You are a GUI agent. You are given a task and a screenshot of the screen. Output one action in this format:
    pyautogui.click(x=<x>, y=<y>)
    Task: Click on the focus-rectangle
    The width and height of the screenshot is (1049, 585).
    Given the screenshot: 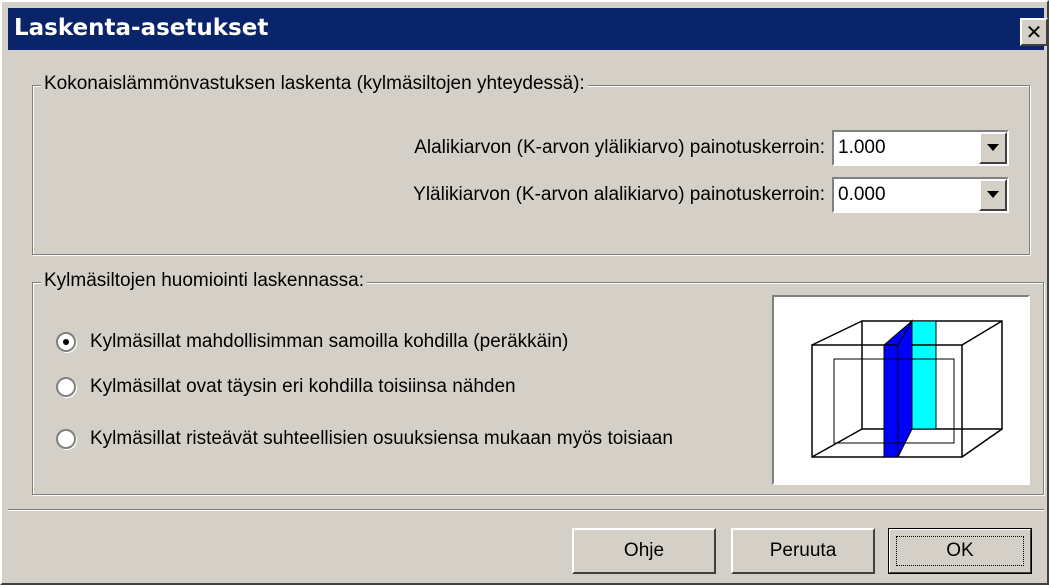 What is the action you would take?
    pyautogui.click(x=960, y=551)
    